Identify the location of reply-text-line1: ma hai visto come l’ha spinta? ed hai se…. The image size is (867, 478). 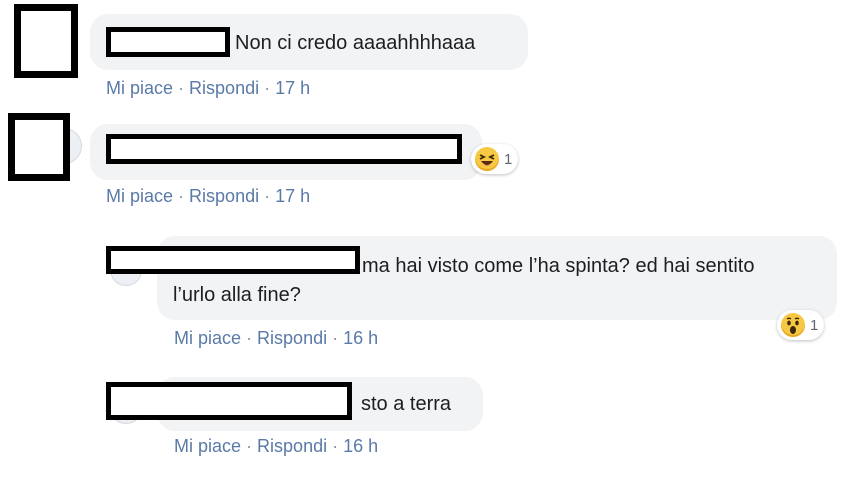
(558, 266).